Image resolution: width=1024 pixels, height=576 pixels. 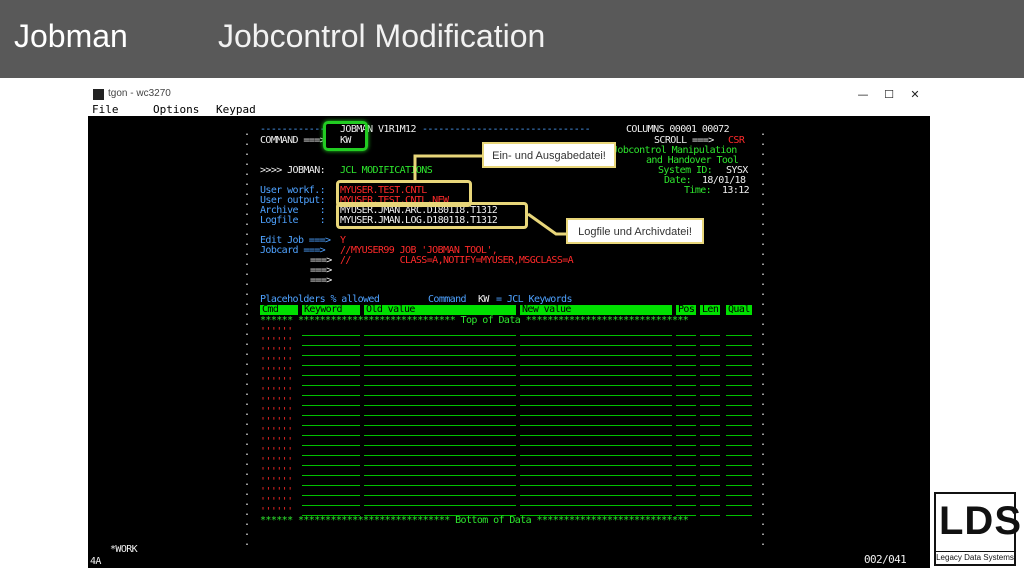 What do you see at coordinates (139, 93) in the screenshot?
I see `window-title: tgon - wc3270` at bounding box center [139, 93].